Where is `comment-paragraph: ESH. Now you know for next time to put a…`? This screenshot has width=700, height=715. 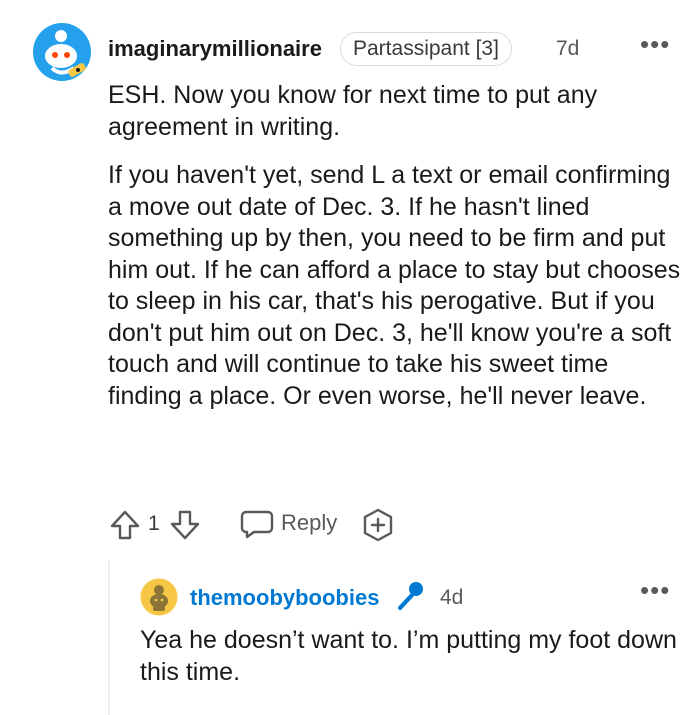
comment-paragraph: ESH. Now you know for next time to put a… is located at coordinates (353, 111).